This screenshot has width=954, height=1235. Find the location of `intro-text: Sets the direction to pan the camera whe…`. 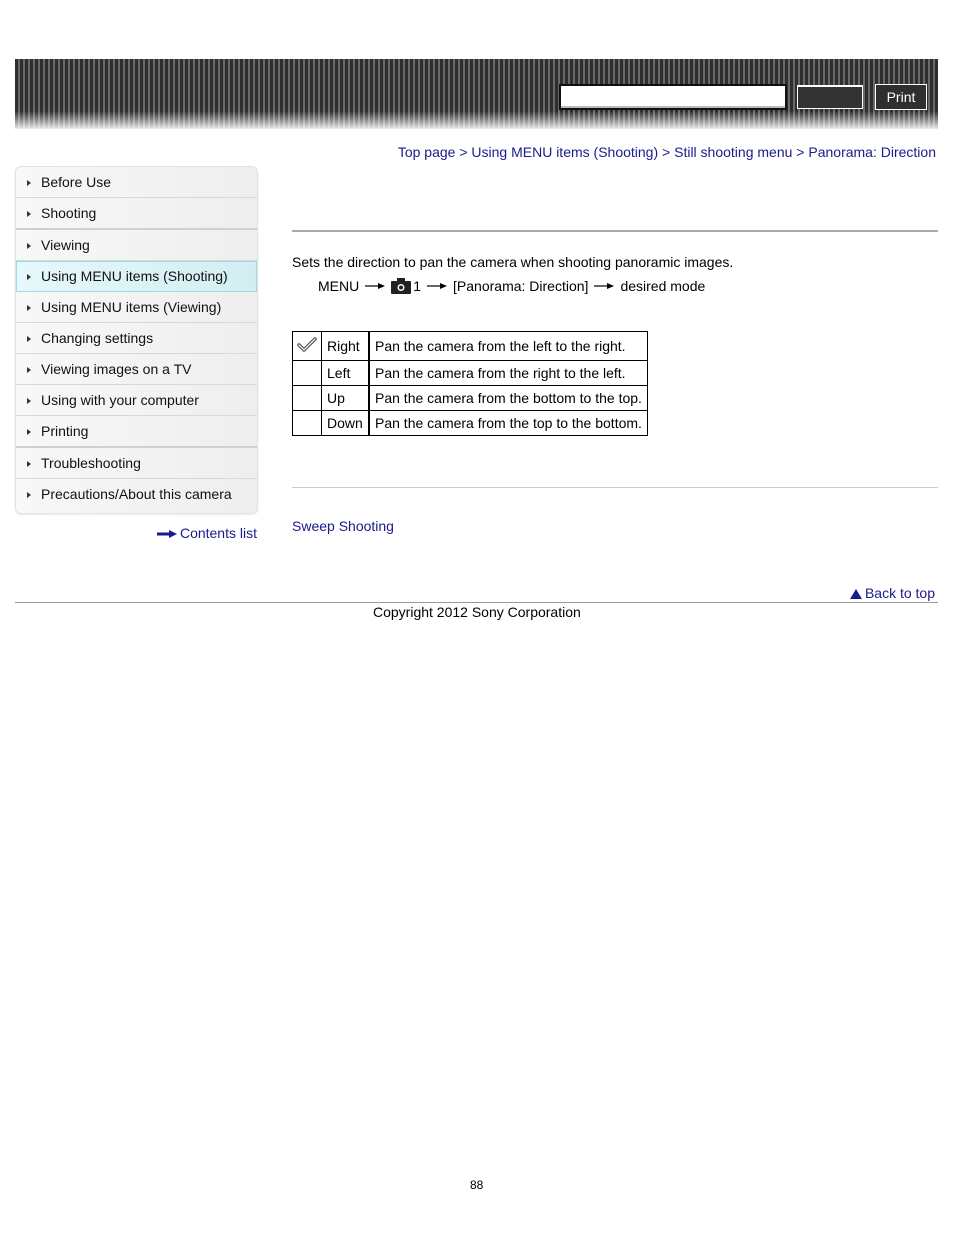

intro-text: Sets the direction to pan the camera whe… is located at coordinates (513, 262).